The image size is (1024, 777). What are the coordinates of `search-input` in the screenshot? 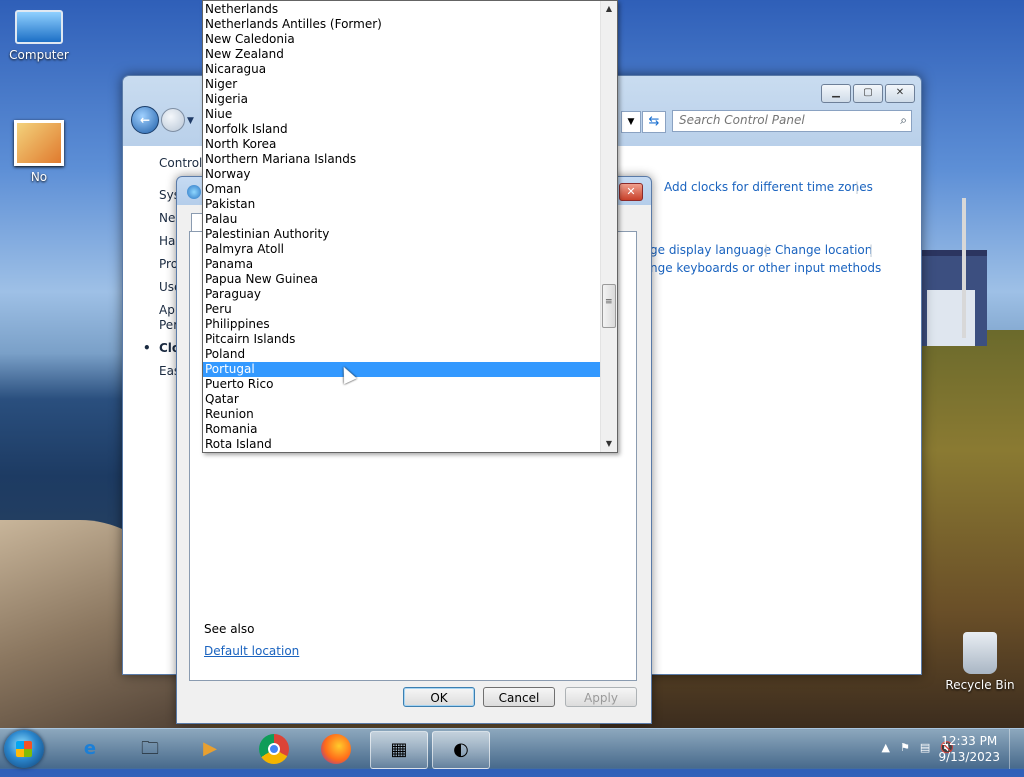 It's located at (779, 120).